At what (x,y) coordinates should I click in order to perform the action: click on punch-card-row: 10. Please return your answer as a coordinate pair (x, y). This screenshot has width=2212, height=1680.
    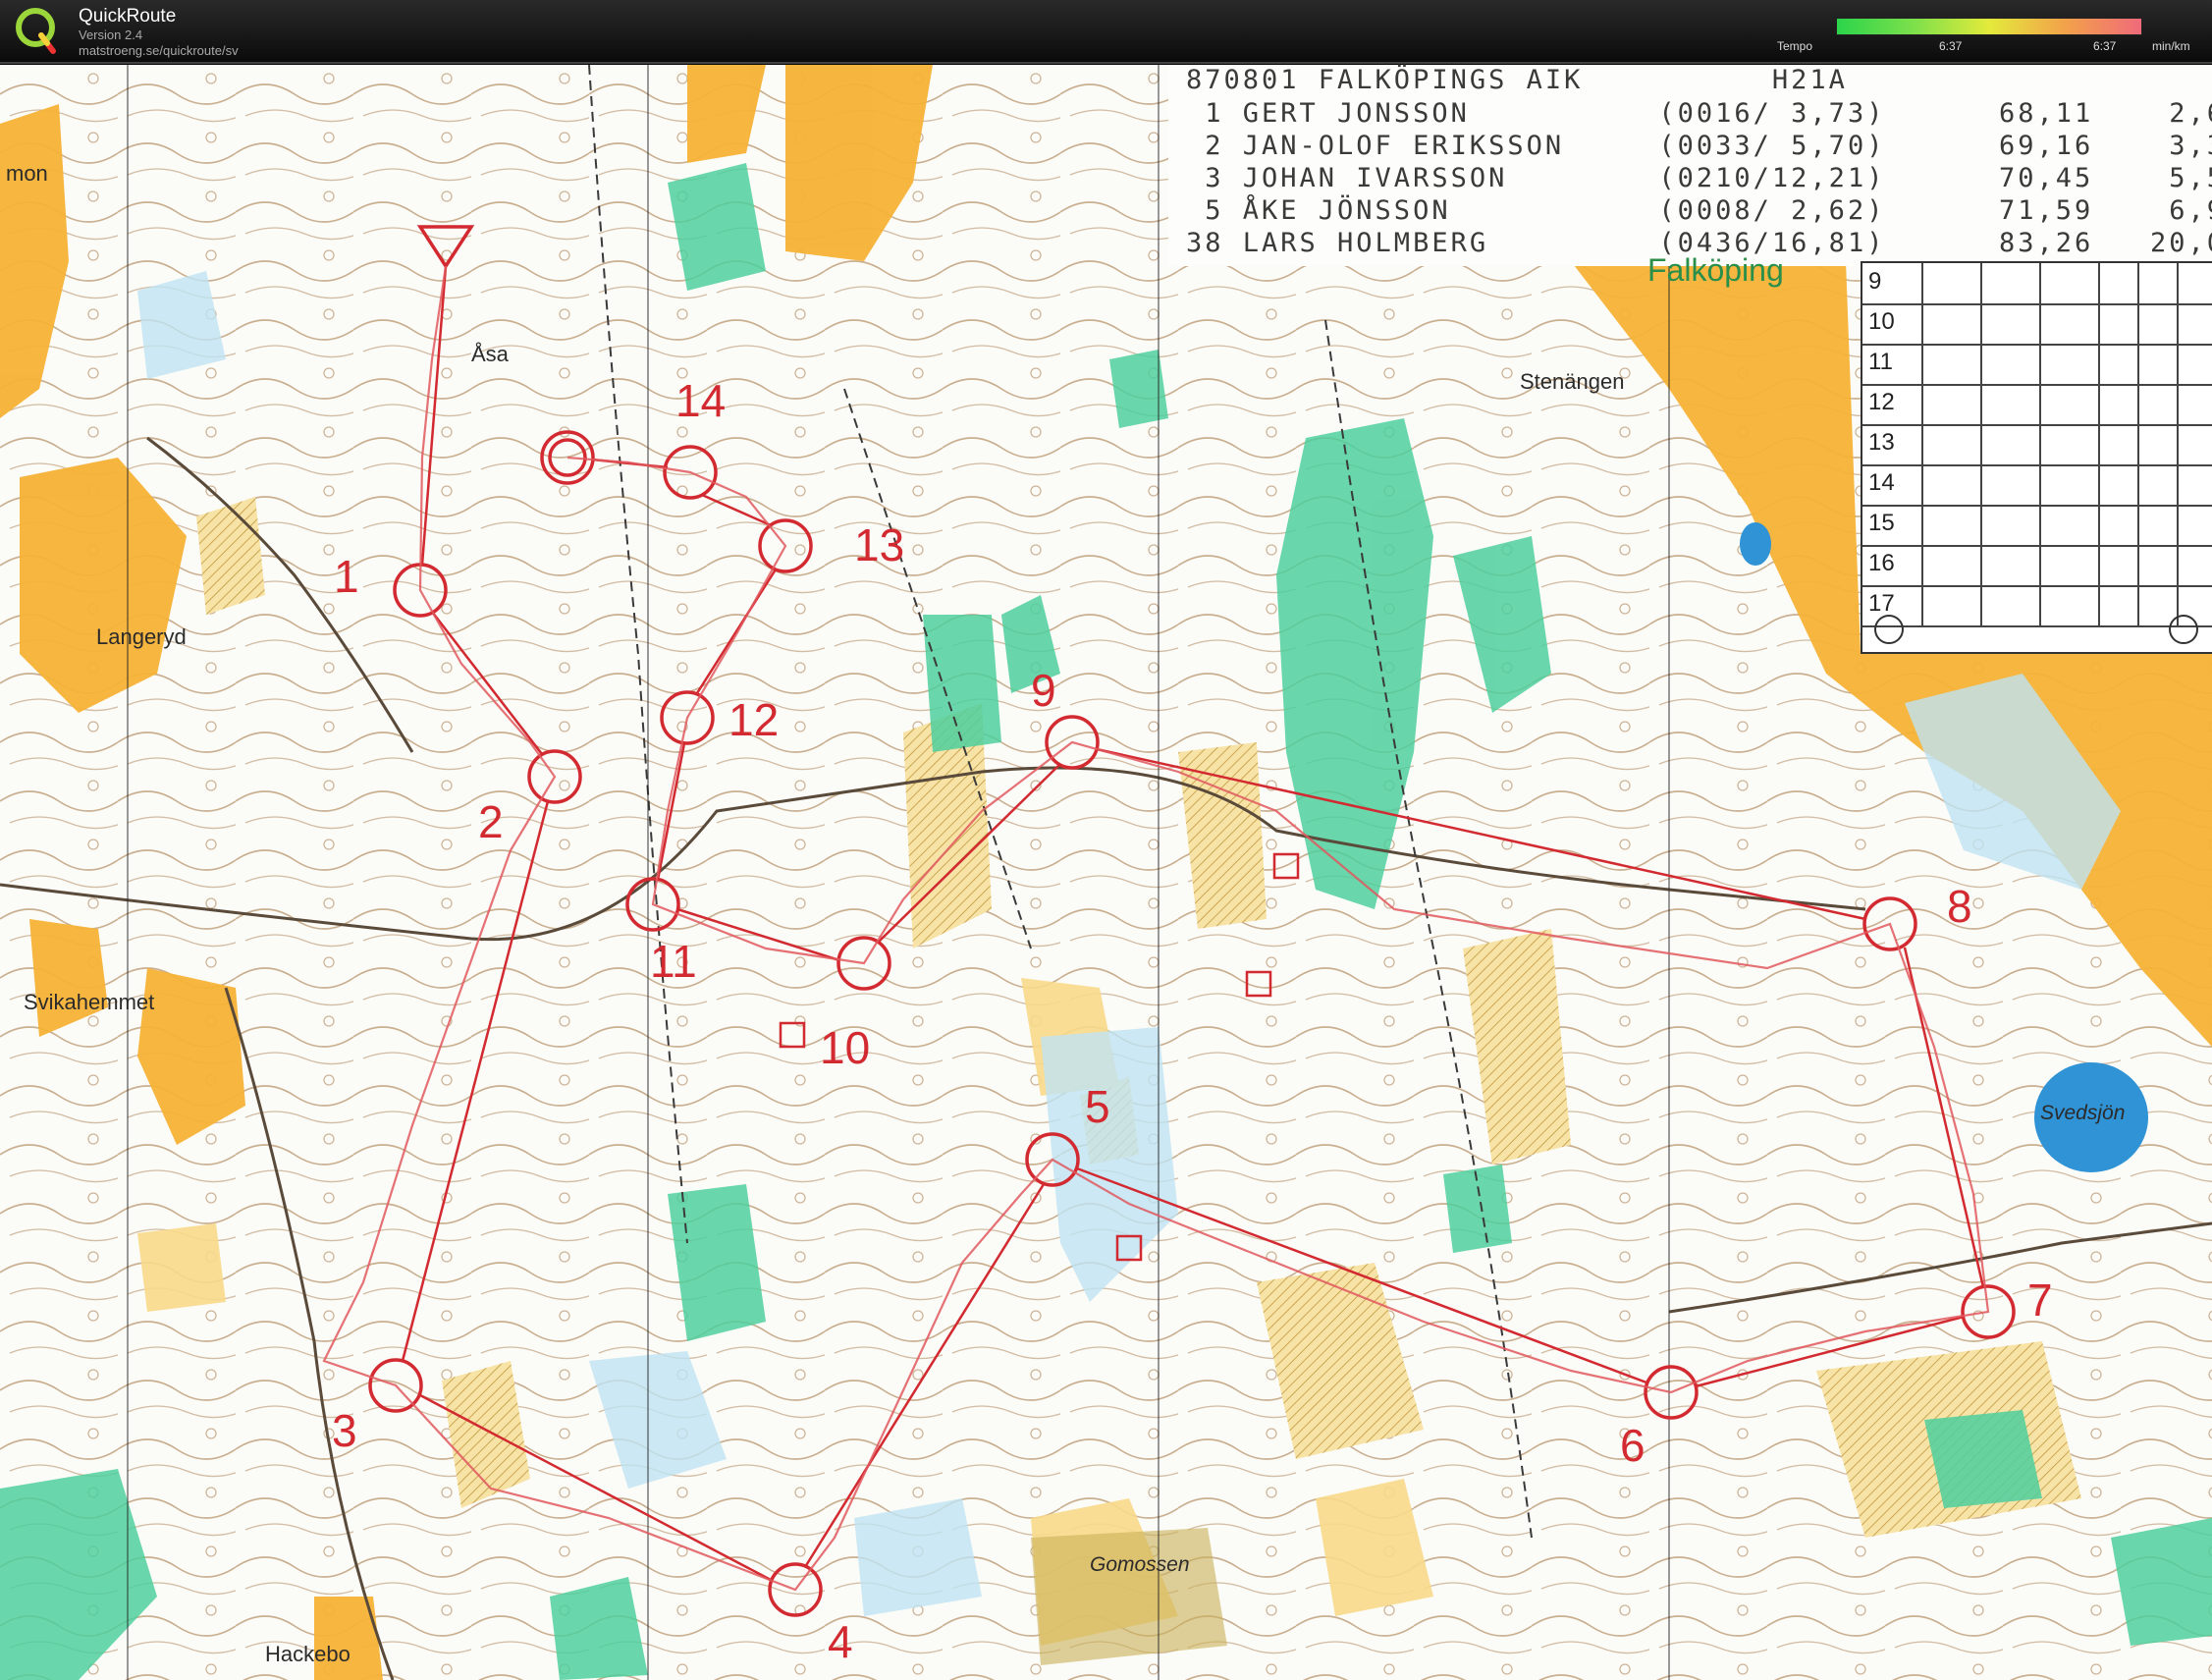
    Looking at the image, I should click on (2037, 324).